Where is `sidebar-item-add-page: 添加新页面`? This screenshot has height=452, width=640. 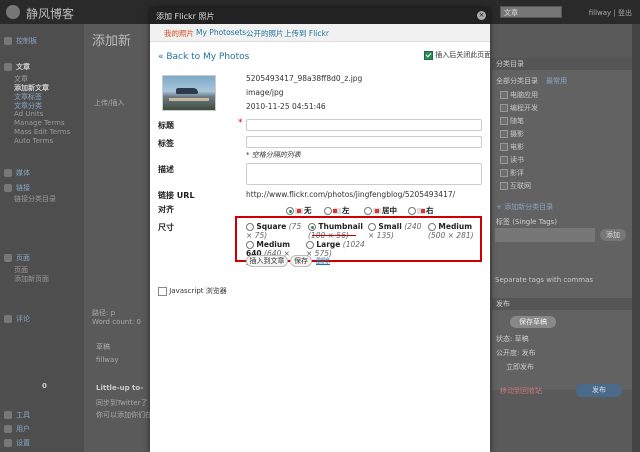 sidebar-item-add-page: 添加新页面 is located at coordinates (31, 279).